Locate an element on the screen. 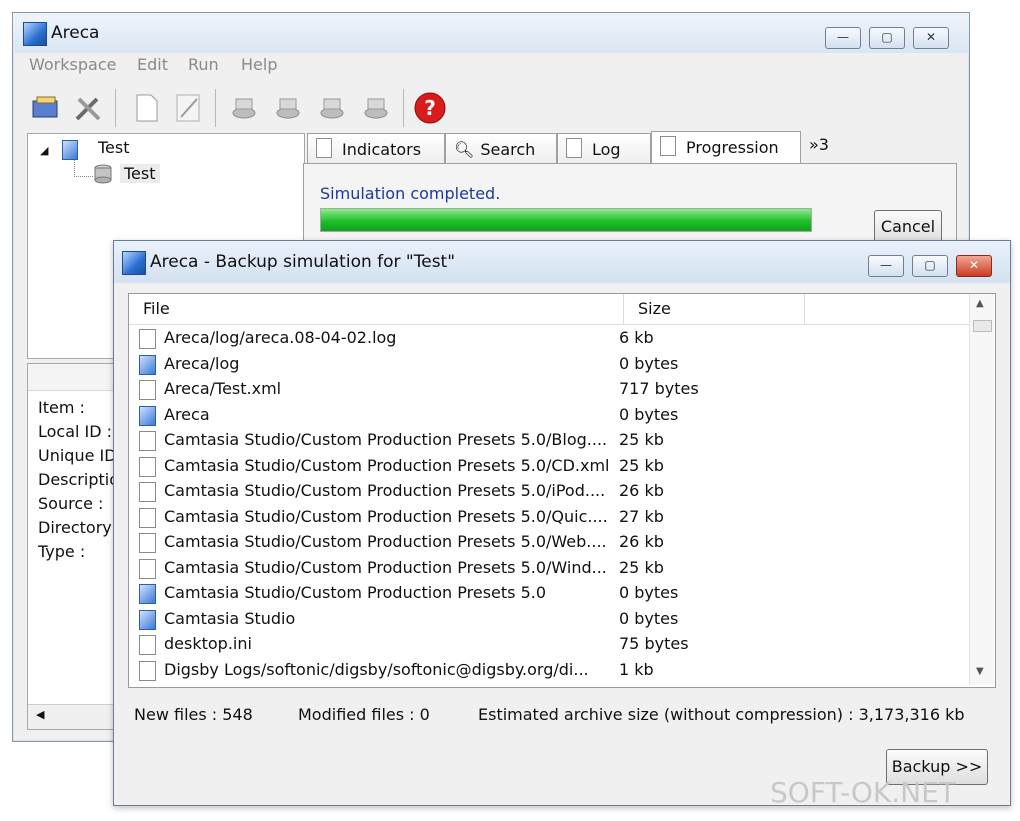 The image size is (1020, 821). tree-child-label: Test is located at coordinates (140, 173).